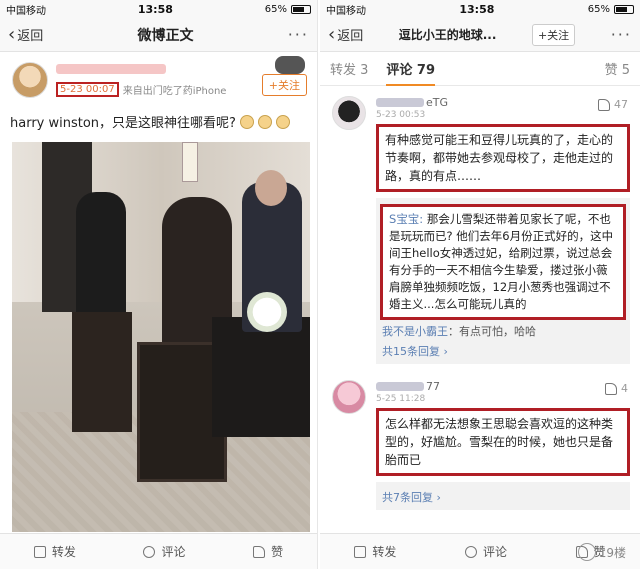  I want to click on username-suffix: eTG, so click(437, 102).